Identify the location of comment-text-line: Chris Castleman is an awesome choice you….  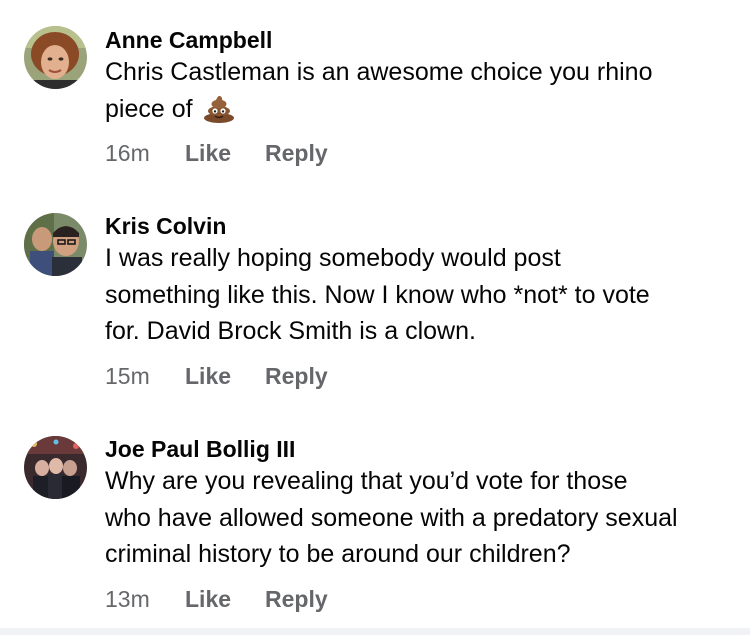
(379, 72).